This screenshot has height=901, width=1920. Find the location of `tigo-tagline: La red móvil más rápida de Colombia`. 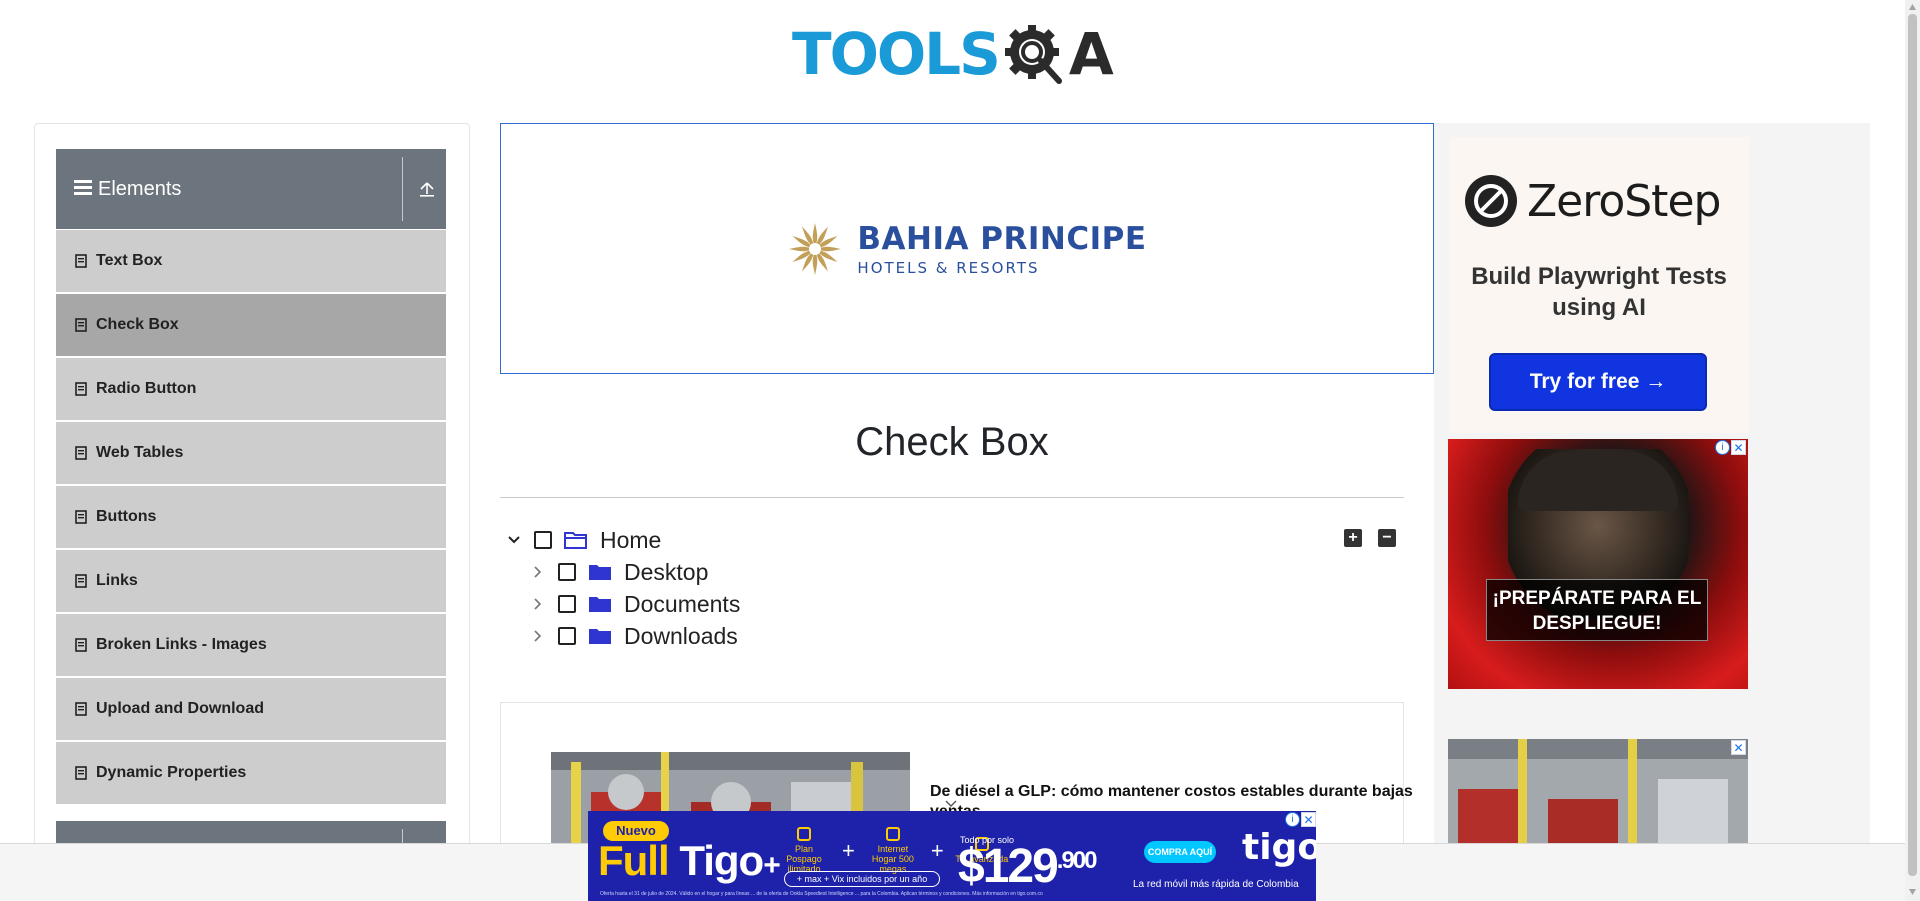

tigo-tagline: La red móvil más rápida de Colombia is located at coordinates (1216, 884).